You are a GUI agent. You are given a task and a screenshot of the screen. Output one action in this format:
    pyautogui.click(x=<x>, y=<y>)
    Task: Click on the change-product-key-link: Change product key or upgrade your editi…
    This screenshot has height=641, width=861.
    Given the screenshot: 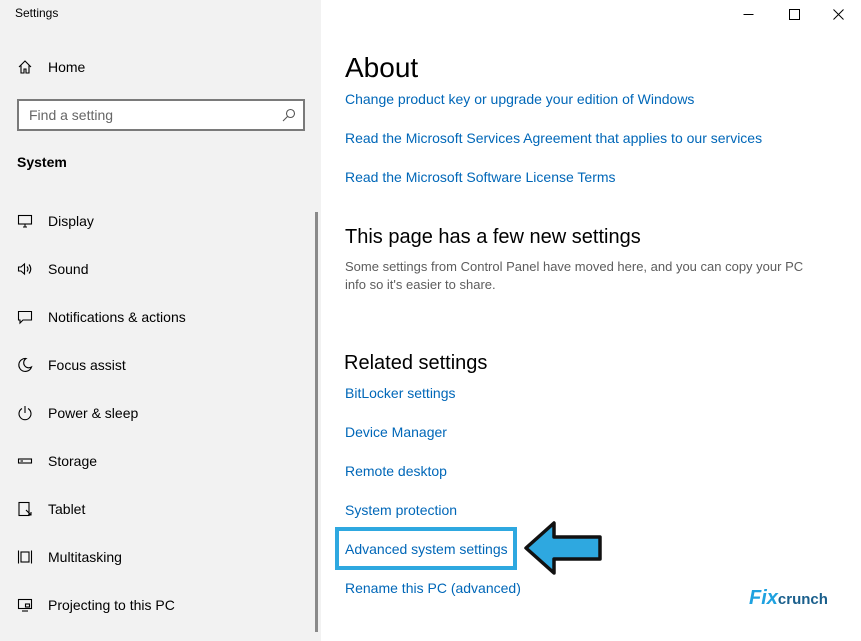 What is the action you would take?
    pyautogui.click(x=519, y=99)
    